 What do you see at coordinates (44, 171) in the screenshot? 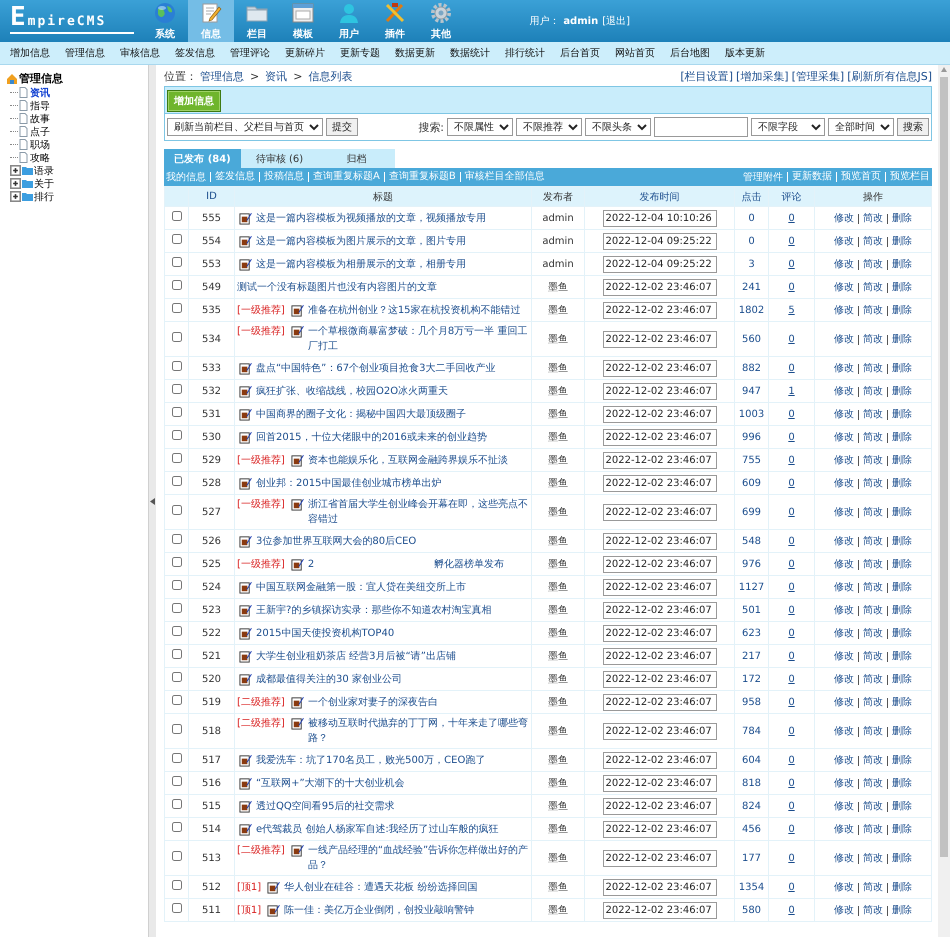
I see `tree-item: 语录` at bounding box center [44, 171].